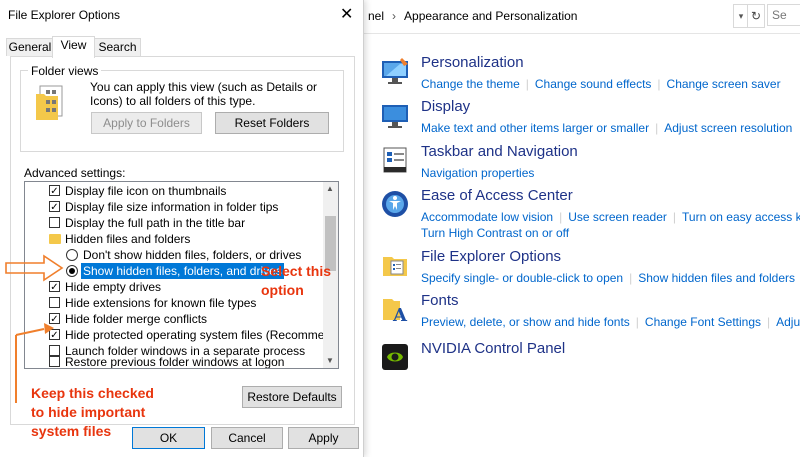 The image size is (800, 457). I want to click on annotation-select-option: Select this option, so click(296, 280).